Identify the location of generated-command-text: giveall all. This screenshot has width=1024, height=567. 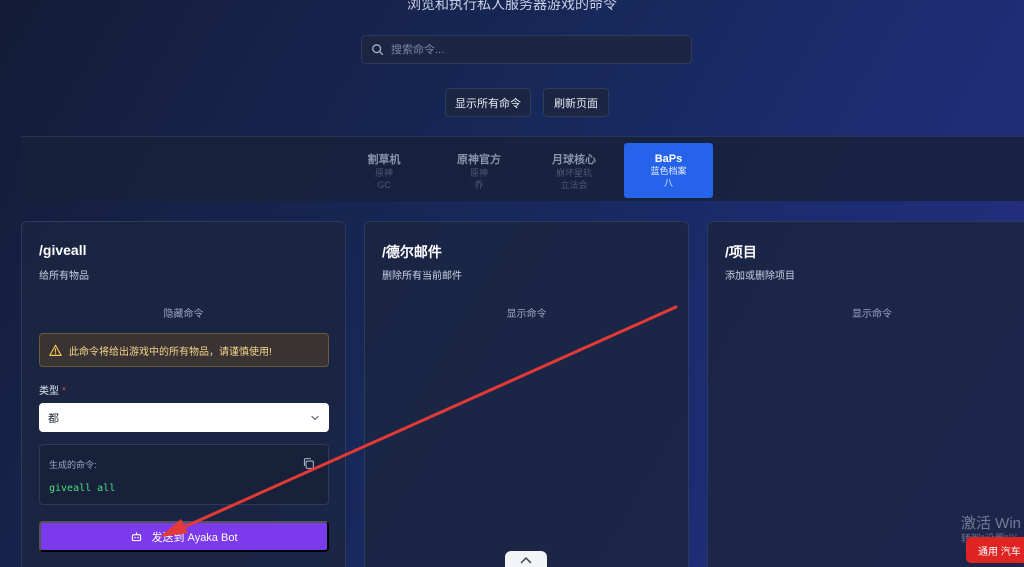
(82, 488).